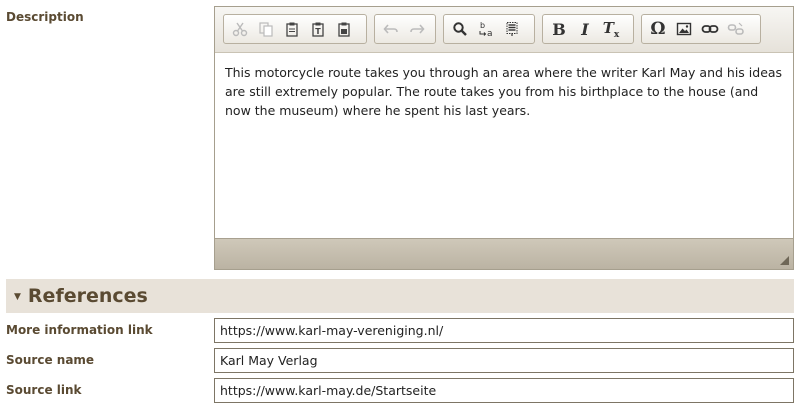  I want to click on copy-icon, so click(266, 29).